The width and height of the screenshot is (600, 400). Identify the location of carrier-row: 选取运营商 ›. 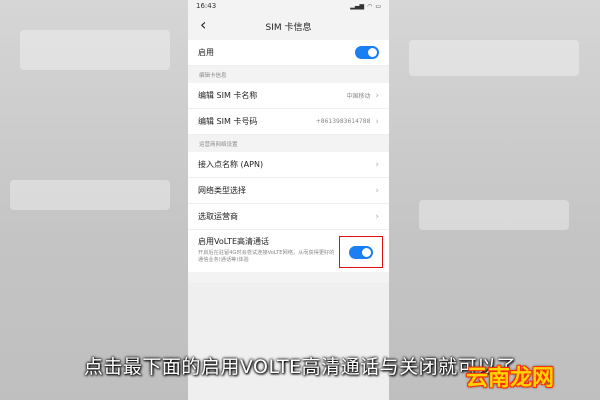
(288, 217).